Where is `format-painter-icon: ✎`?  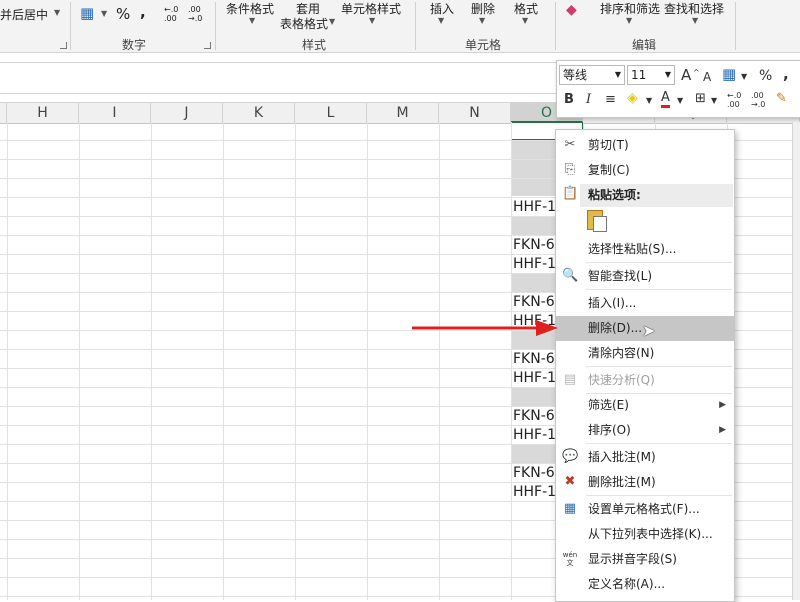
format-painter-icon: ✎ is located at coordinates (781, 99).